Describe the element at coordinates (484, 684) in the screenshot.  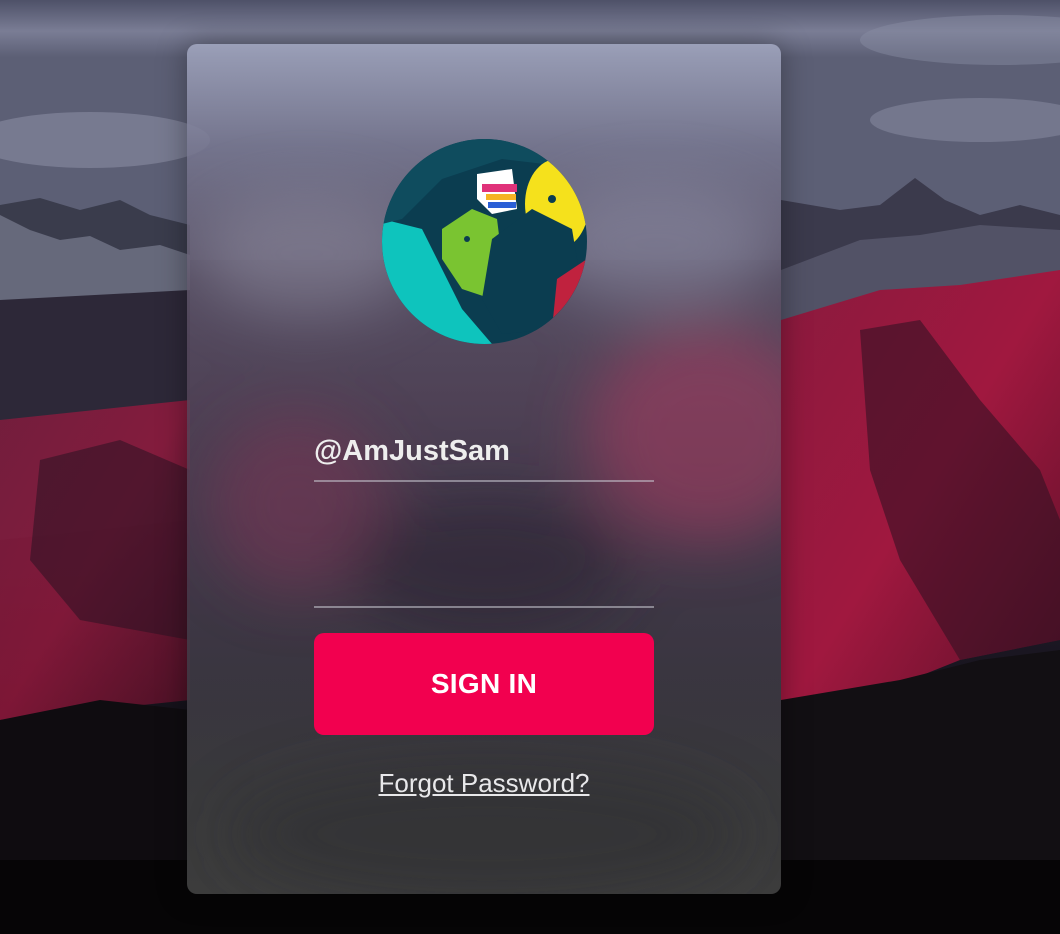
I see `sign-in-button: SIGN IN` at that location.